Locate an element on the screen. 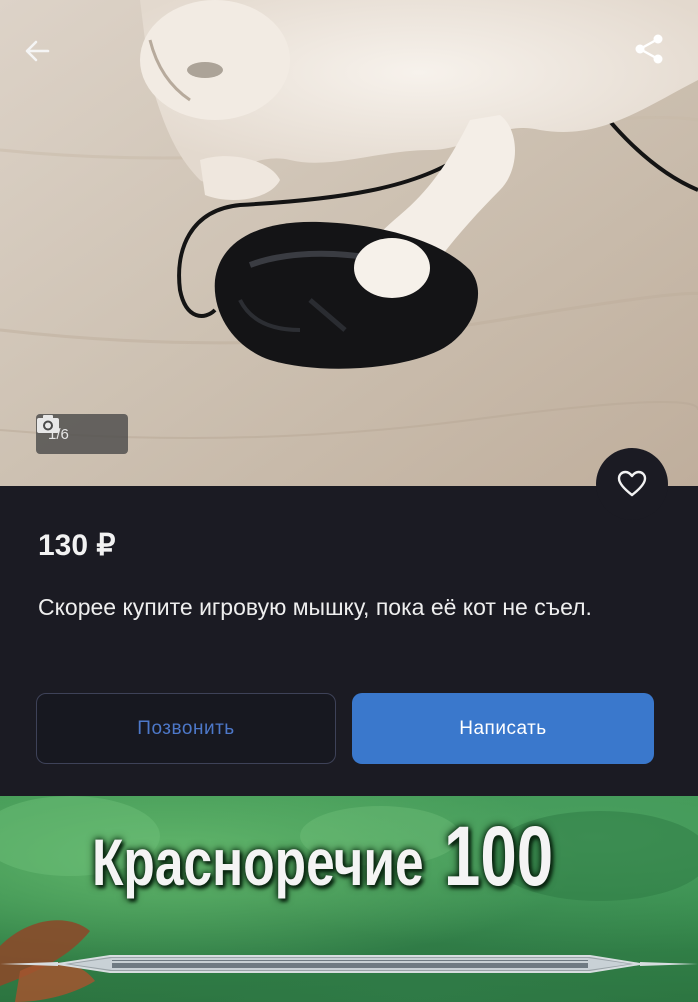 This screenshot has width=698, height=1002. skill-level: 100 is located at coordinates (498, 856).